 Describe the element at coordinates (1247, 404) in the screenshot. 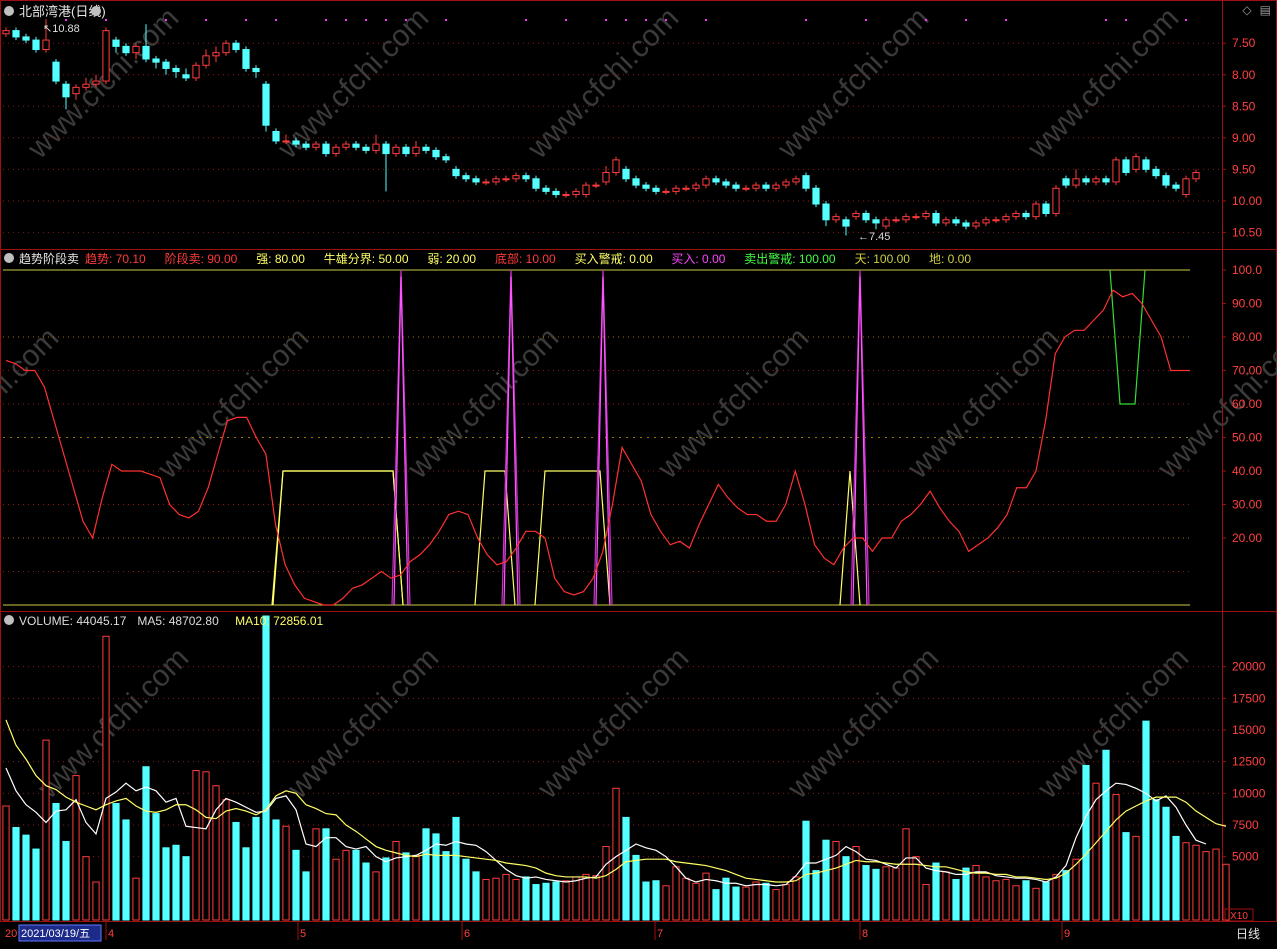

I see `indicator-tick-label: 60.00` at that location.